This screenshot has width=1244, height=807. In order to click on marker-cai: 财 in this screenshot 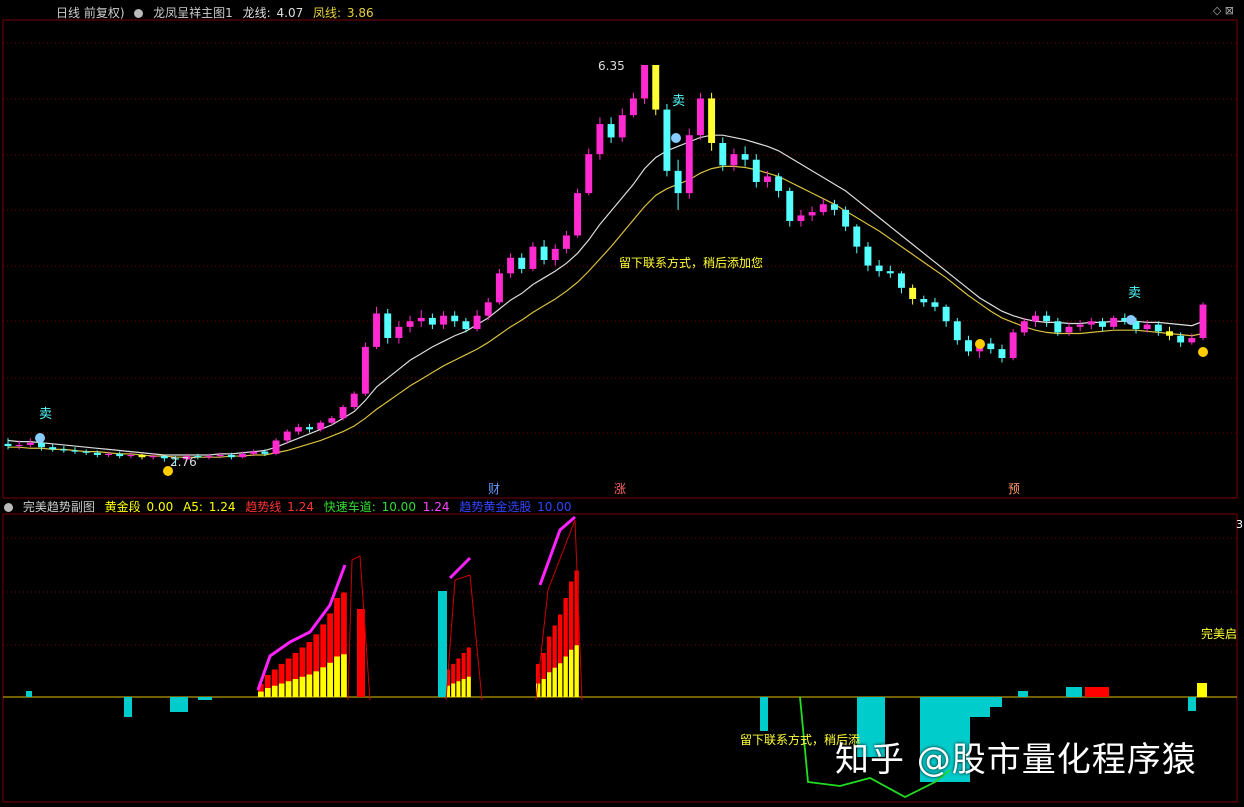, I will do `click(494, 489)`.